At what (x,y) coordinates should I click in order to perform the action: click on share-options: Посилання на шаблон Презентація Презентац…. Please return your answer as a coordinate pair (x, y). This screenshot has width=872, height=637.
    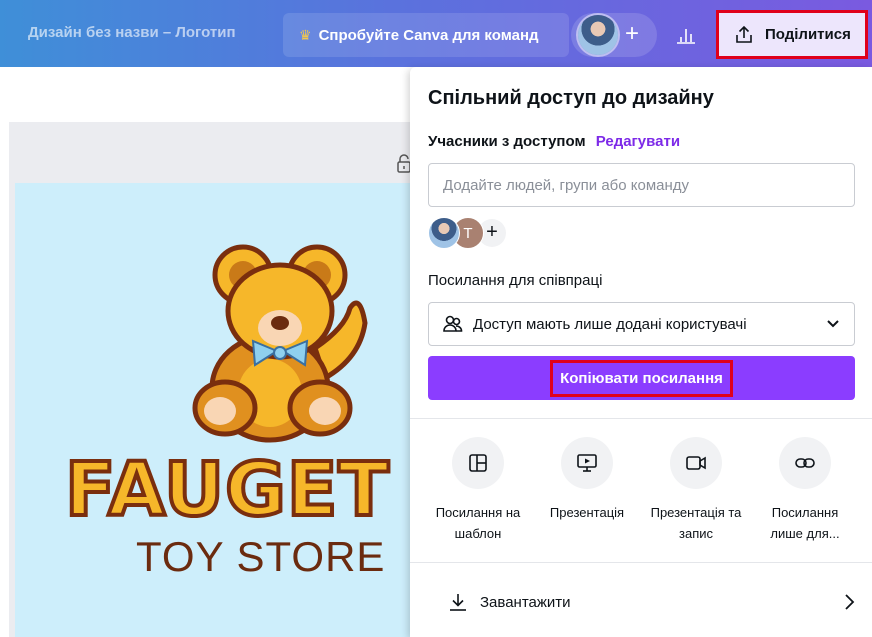
    Looking at the image, I should click on (641, 492).